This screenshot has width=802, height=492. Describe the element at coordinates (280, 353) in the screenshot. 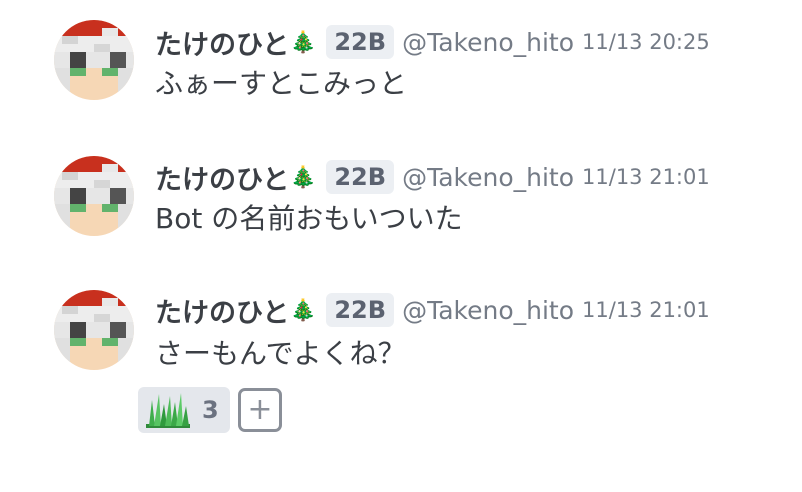

I see `message-text: さーもんでよくね？` at that location.